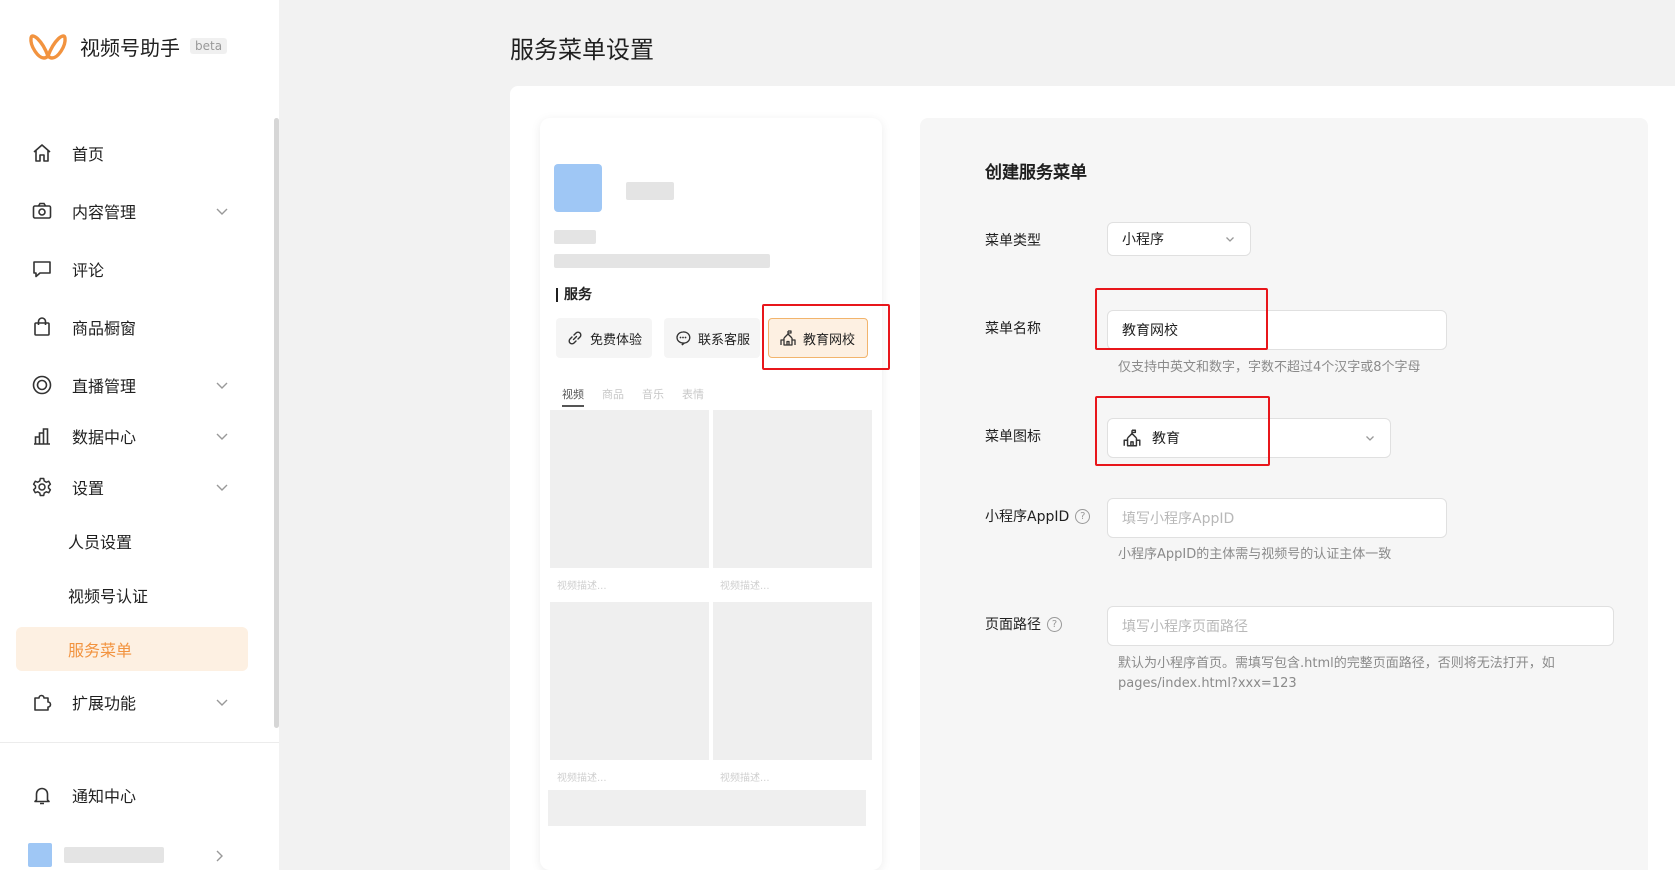  I want to click on preview-avatar, so click(578, 188).